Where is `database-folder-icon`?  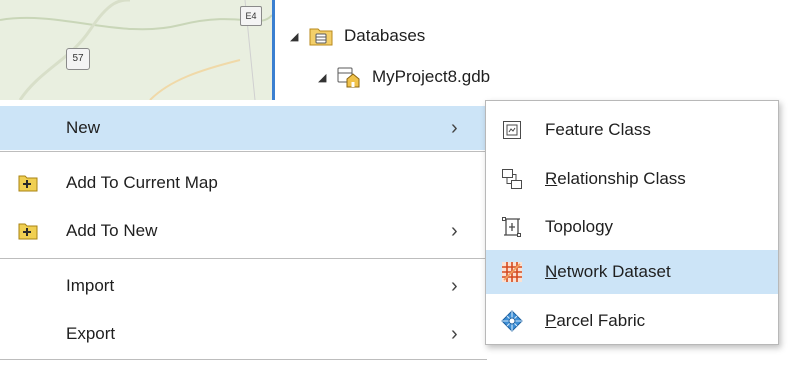
database-folder-icon is located at coordinates (321, 36).